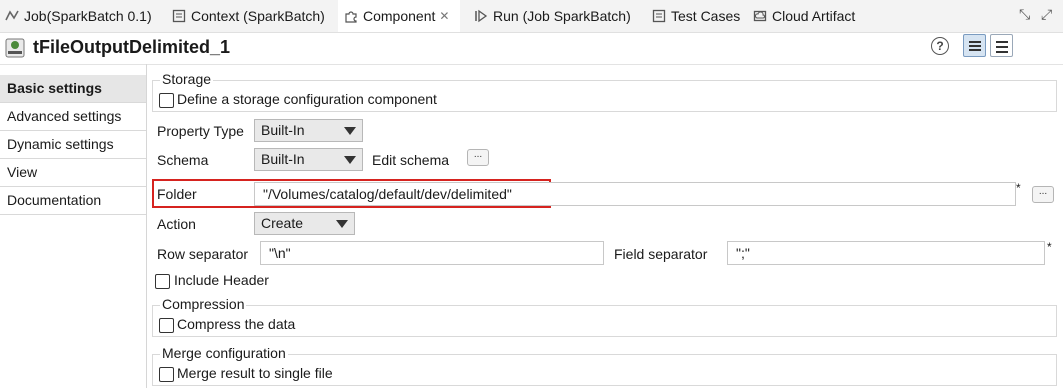 This screenshot has width=1063, height=388. I want to click on tab-job: Job(SparkBatch 0.1), so click(78, 16).